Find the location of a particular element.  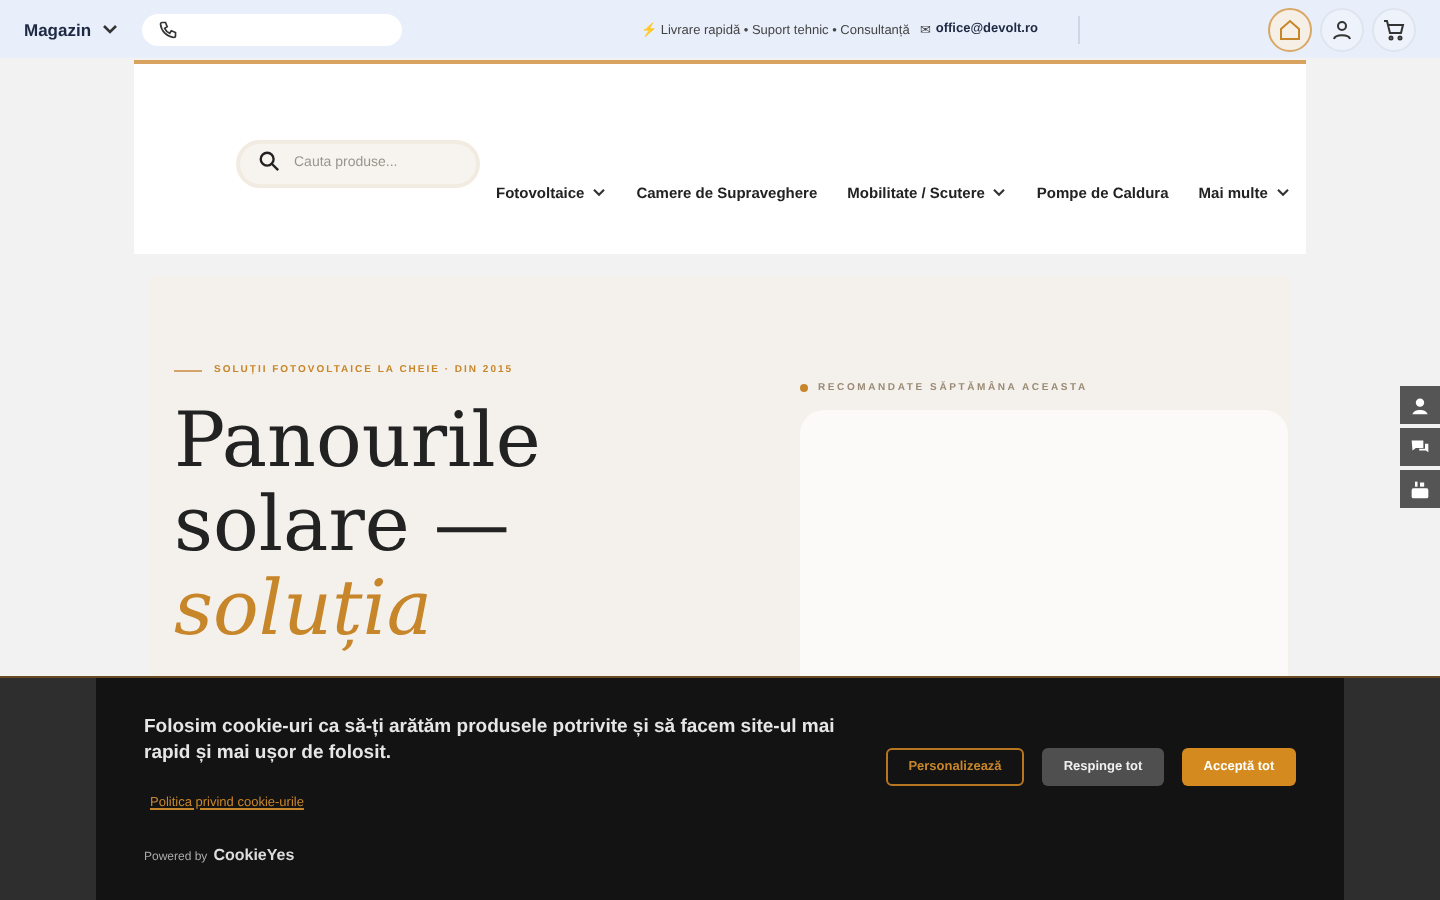

home-icon is located at coordinates (1290, 29).